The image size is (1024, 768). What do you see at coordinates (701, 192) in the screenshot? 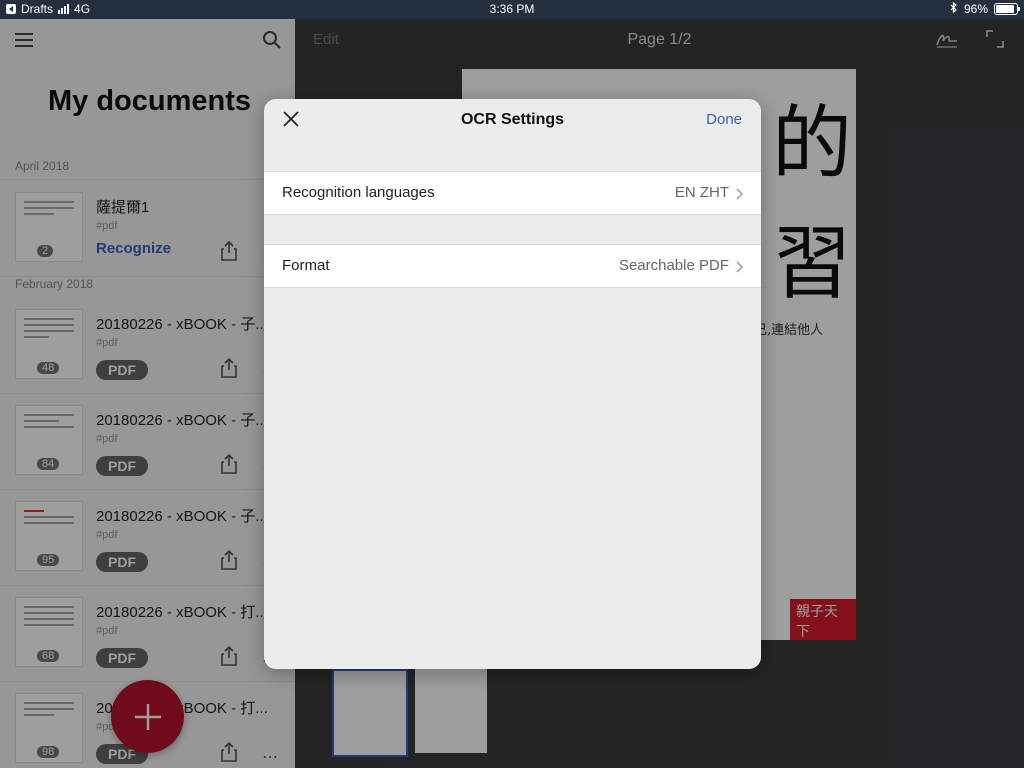
I see `setting-value: EN ZHT` at bounding box center [701, 192].